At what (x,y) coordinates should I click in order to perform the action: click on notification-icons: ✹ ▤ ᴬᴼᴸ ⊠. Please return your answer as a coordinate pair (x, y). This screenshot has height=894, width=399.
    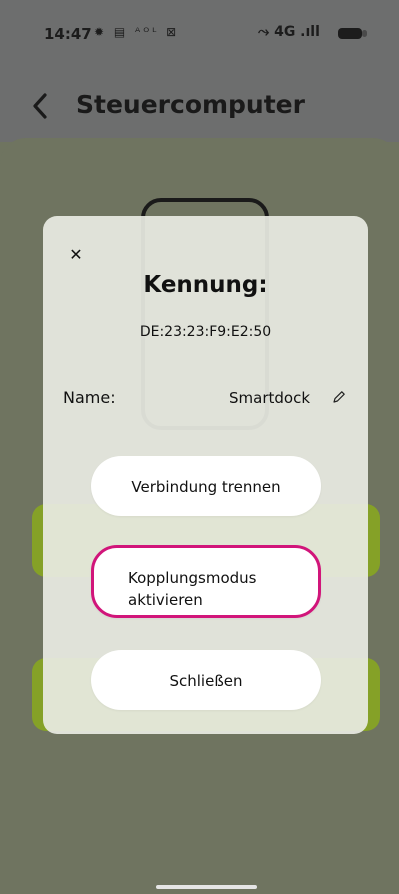
    Looking at the image, I should click on (137, 32).